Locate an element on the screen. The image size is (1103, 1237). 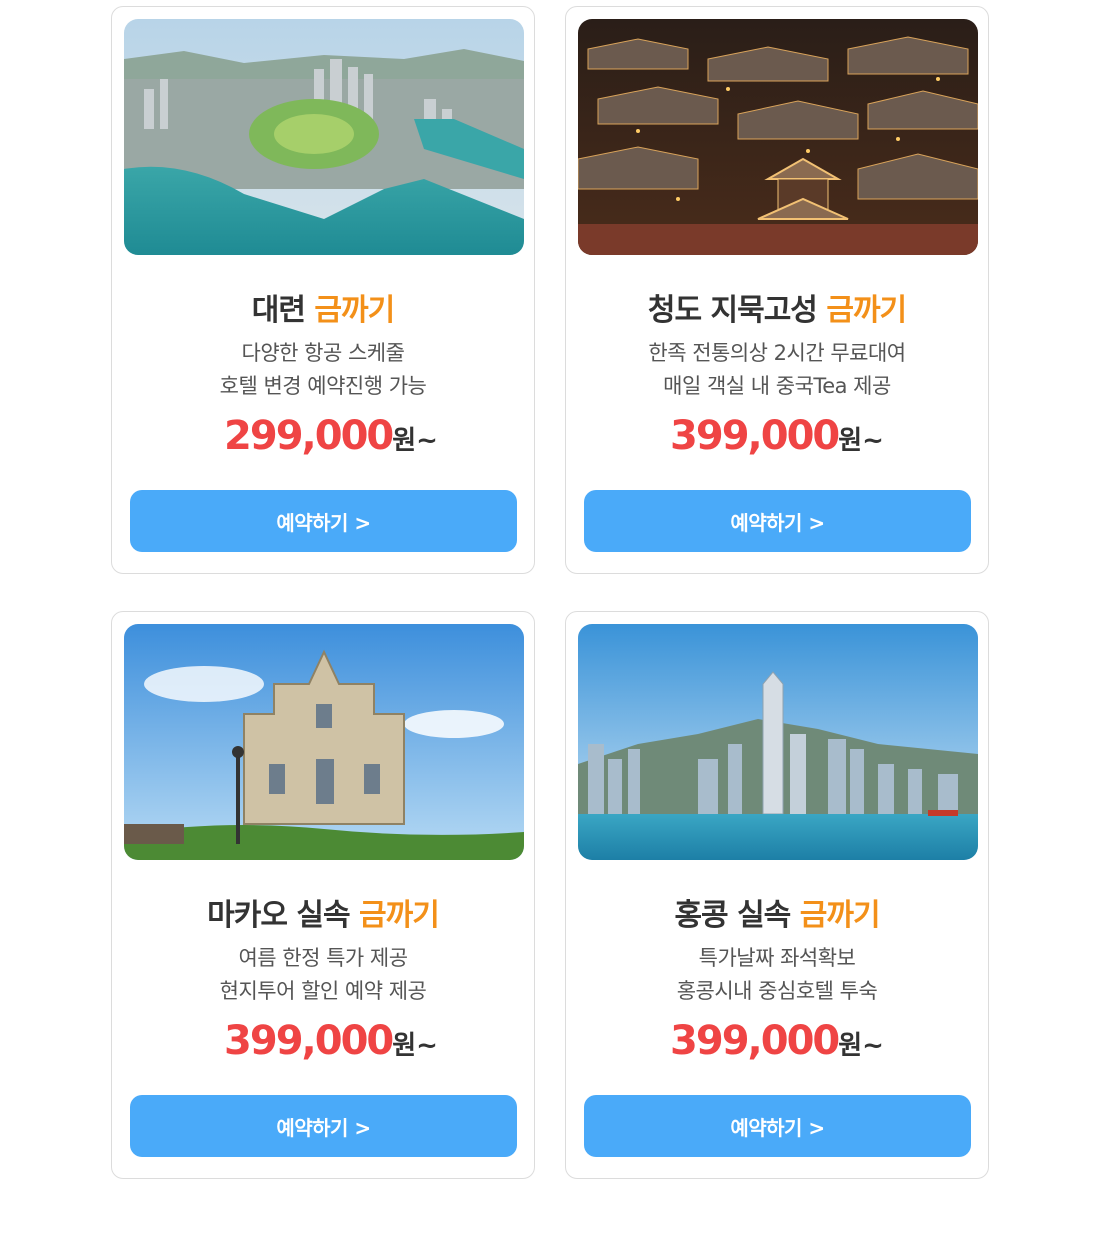
card-title-main: 홍콩 실속 is located at coordinates (732, 915).